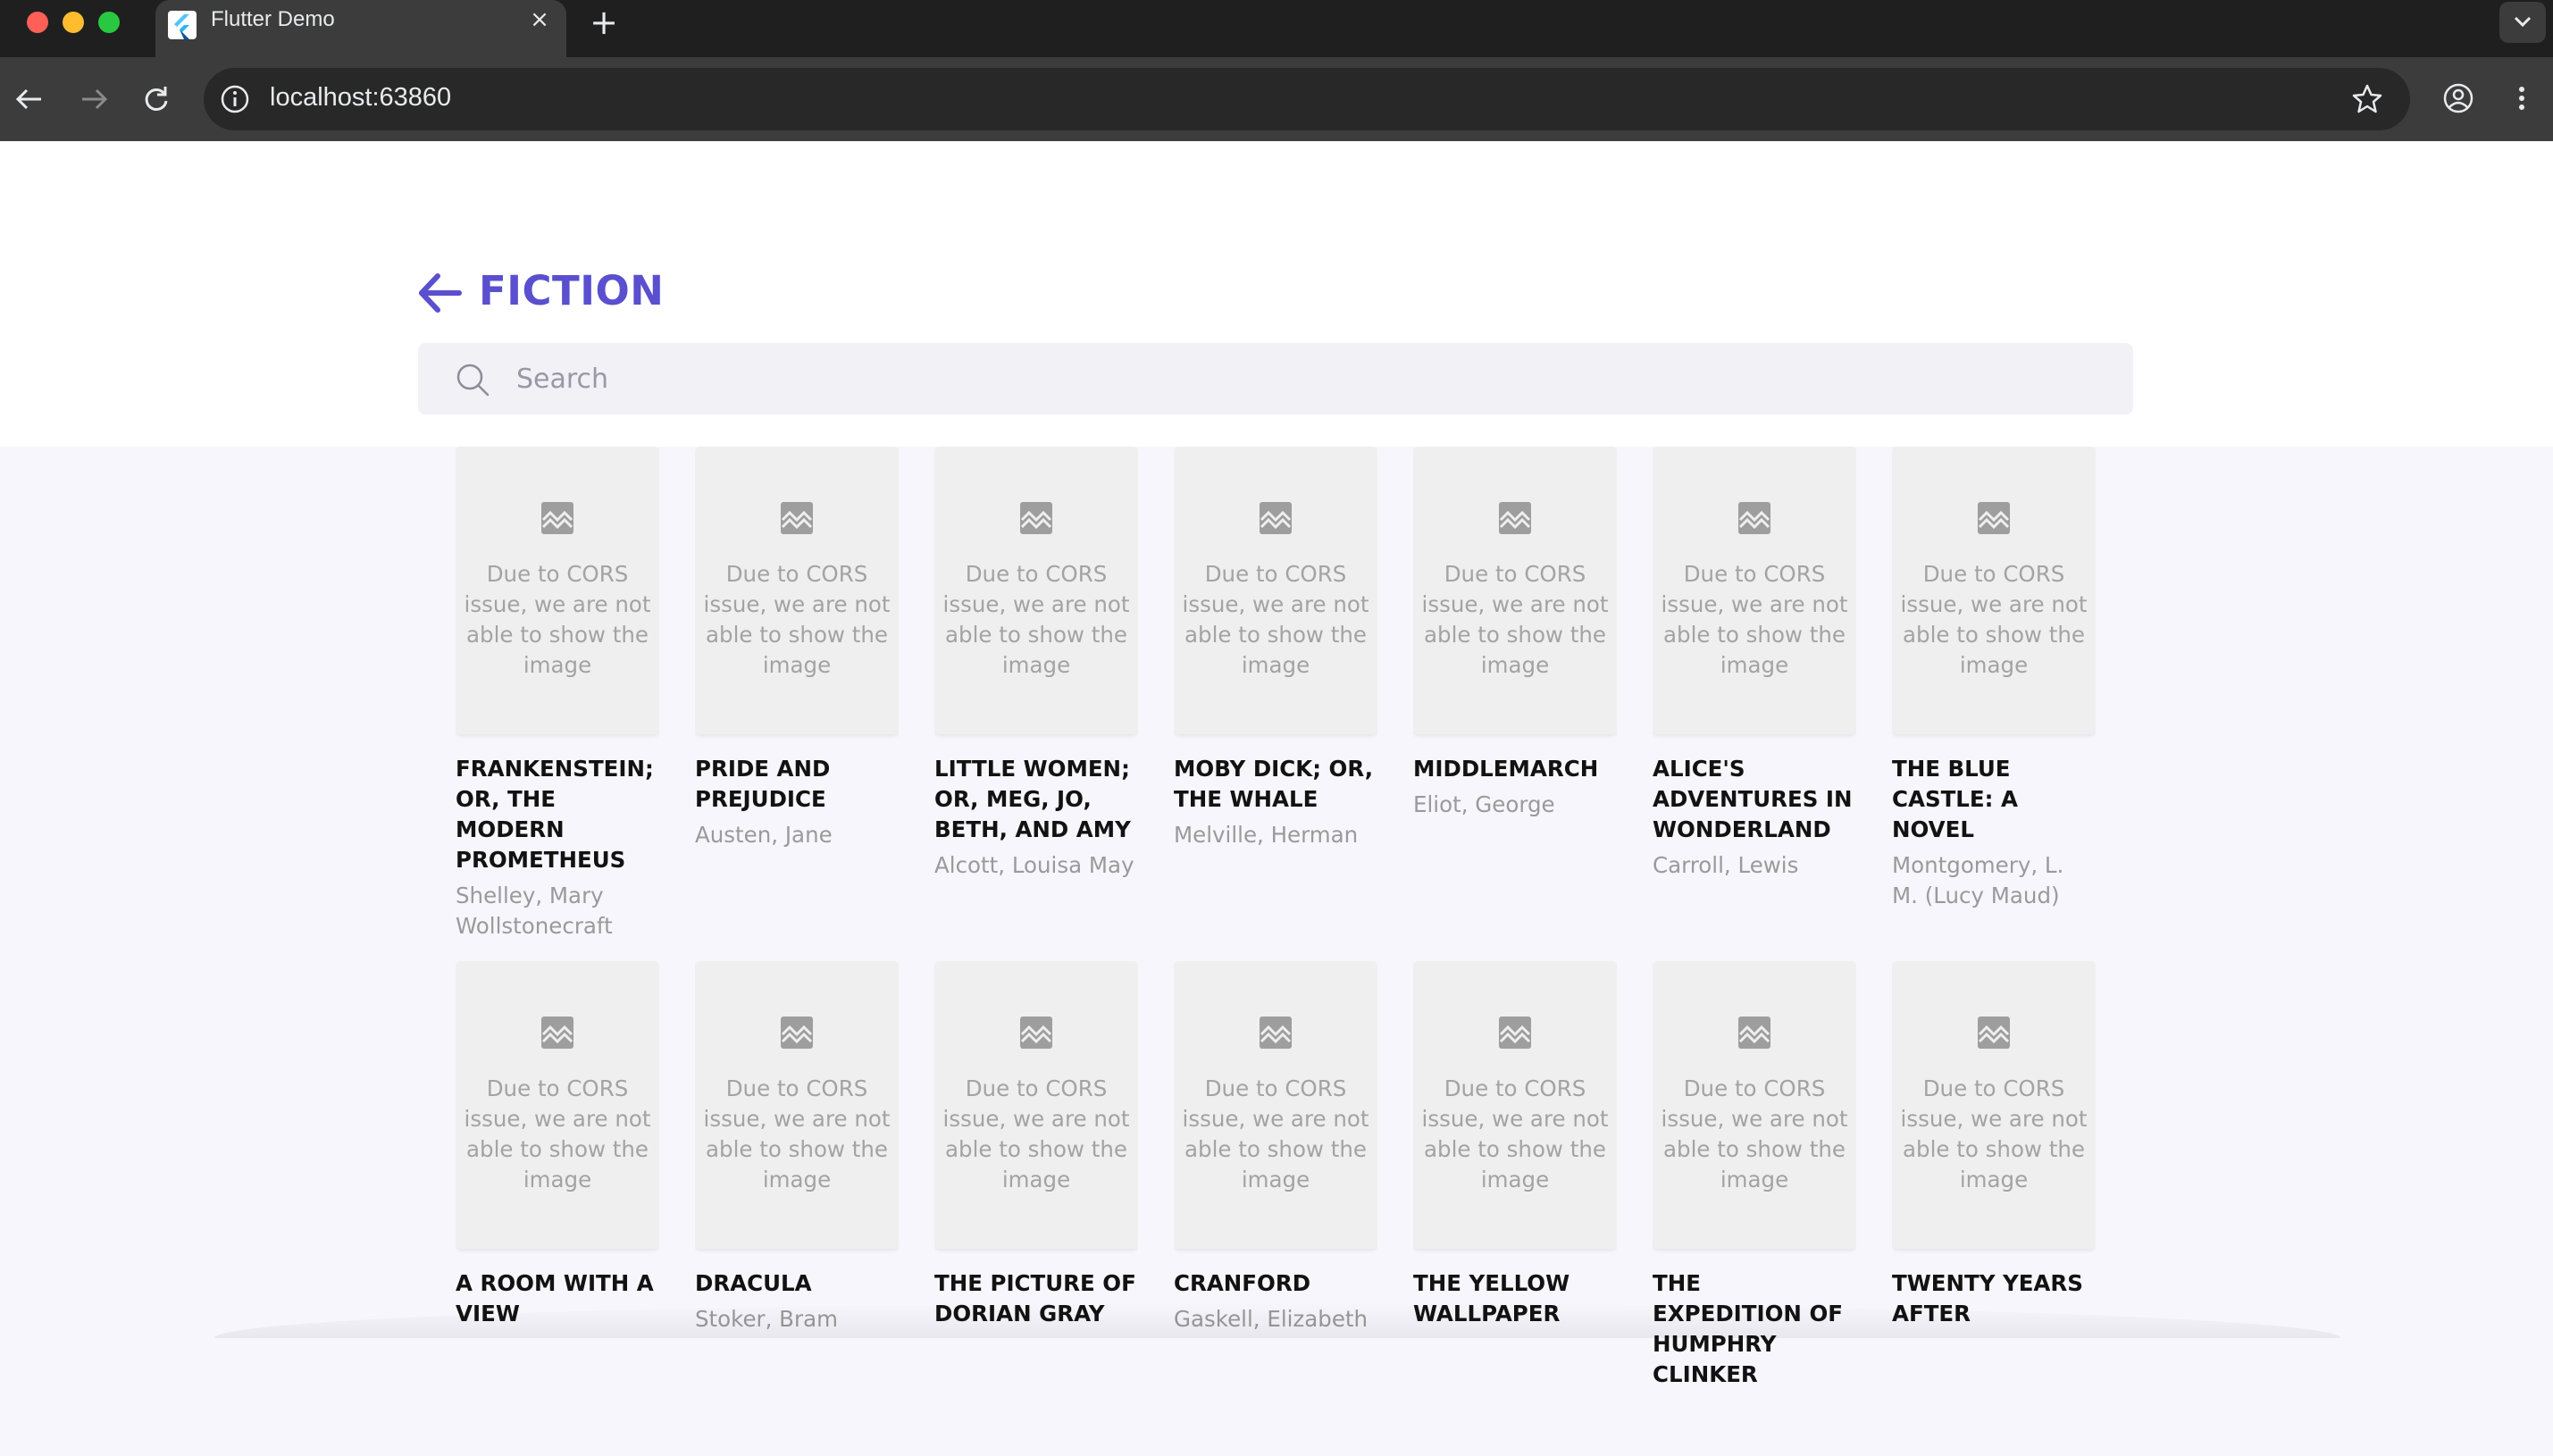  Describe the element at coordinates (2522, 98) in the screenshot. I see `browser-menu-icon` at that location.